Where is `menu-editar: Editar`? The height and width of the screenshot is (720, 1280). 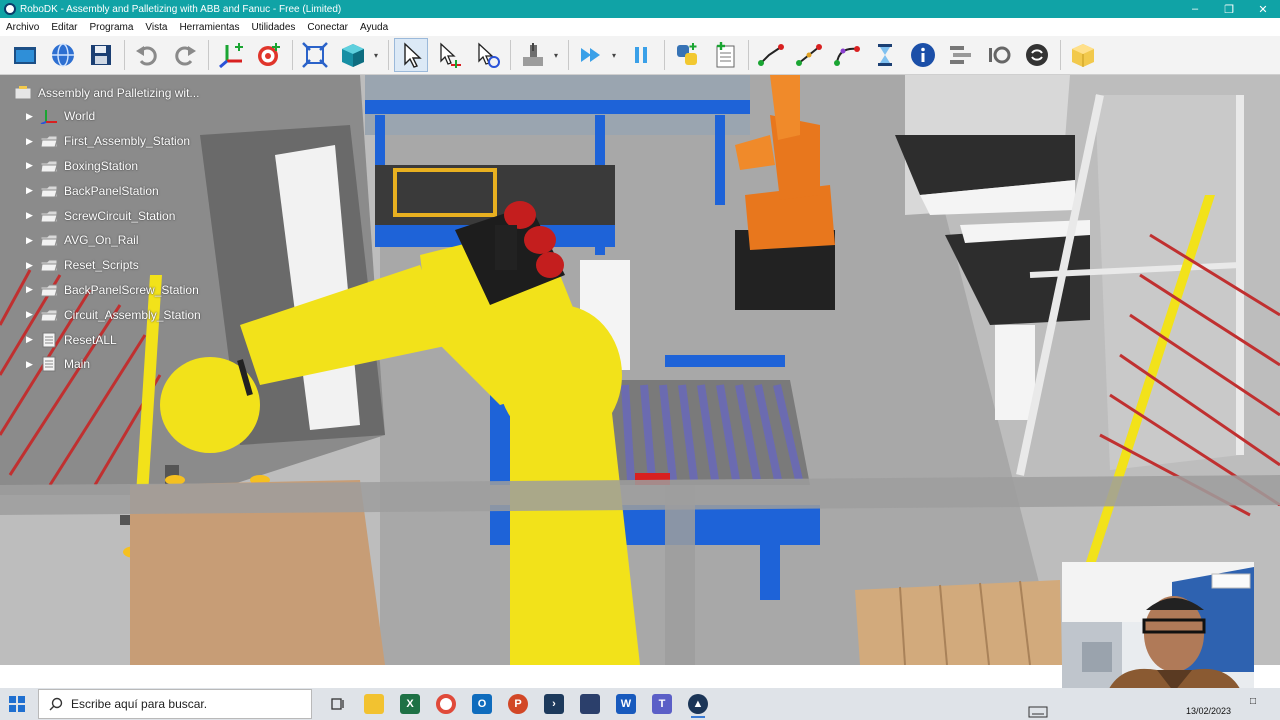
menu-editar: Editar is located at coordinates (64, 27).